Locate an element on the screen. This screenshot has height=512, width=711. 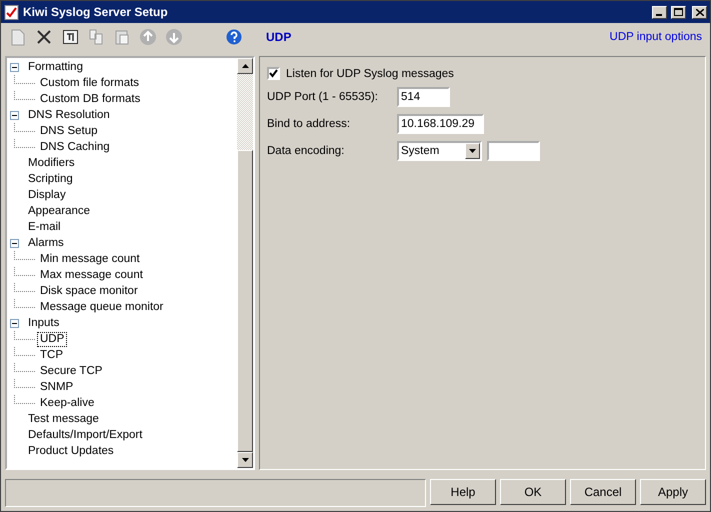
tree-item: Defaults/Import/Export is located at coordinates (85, 435).